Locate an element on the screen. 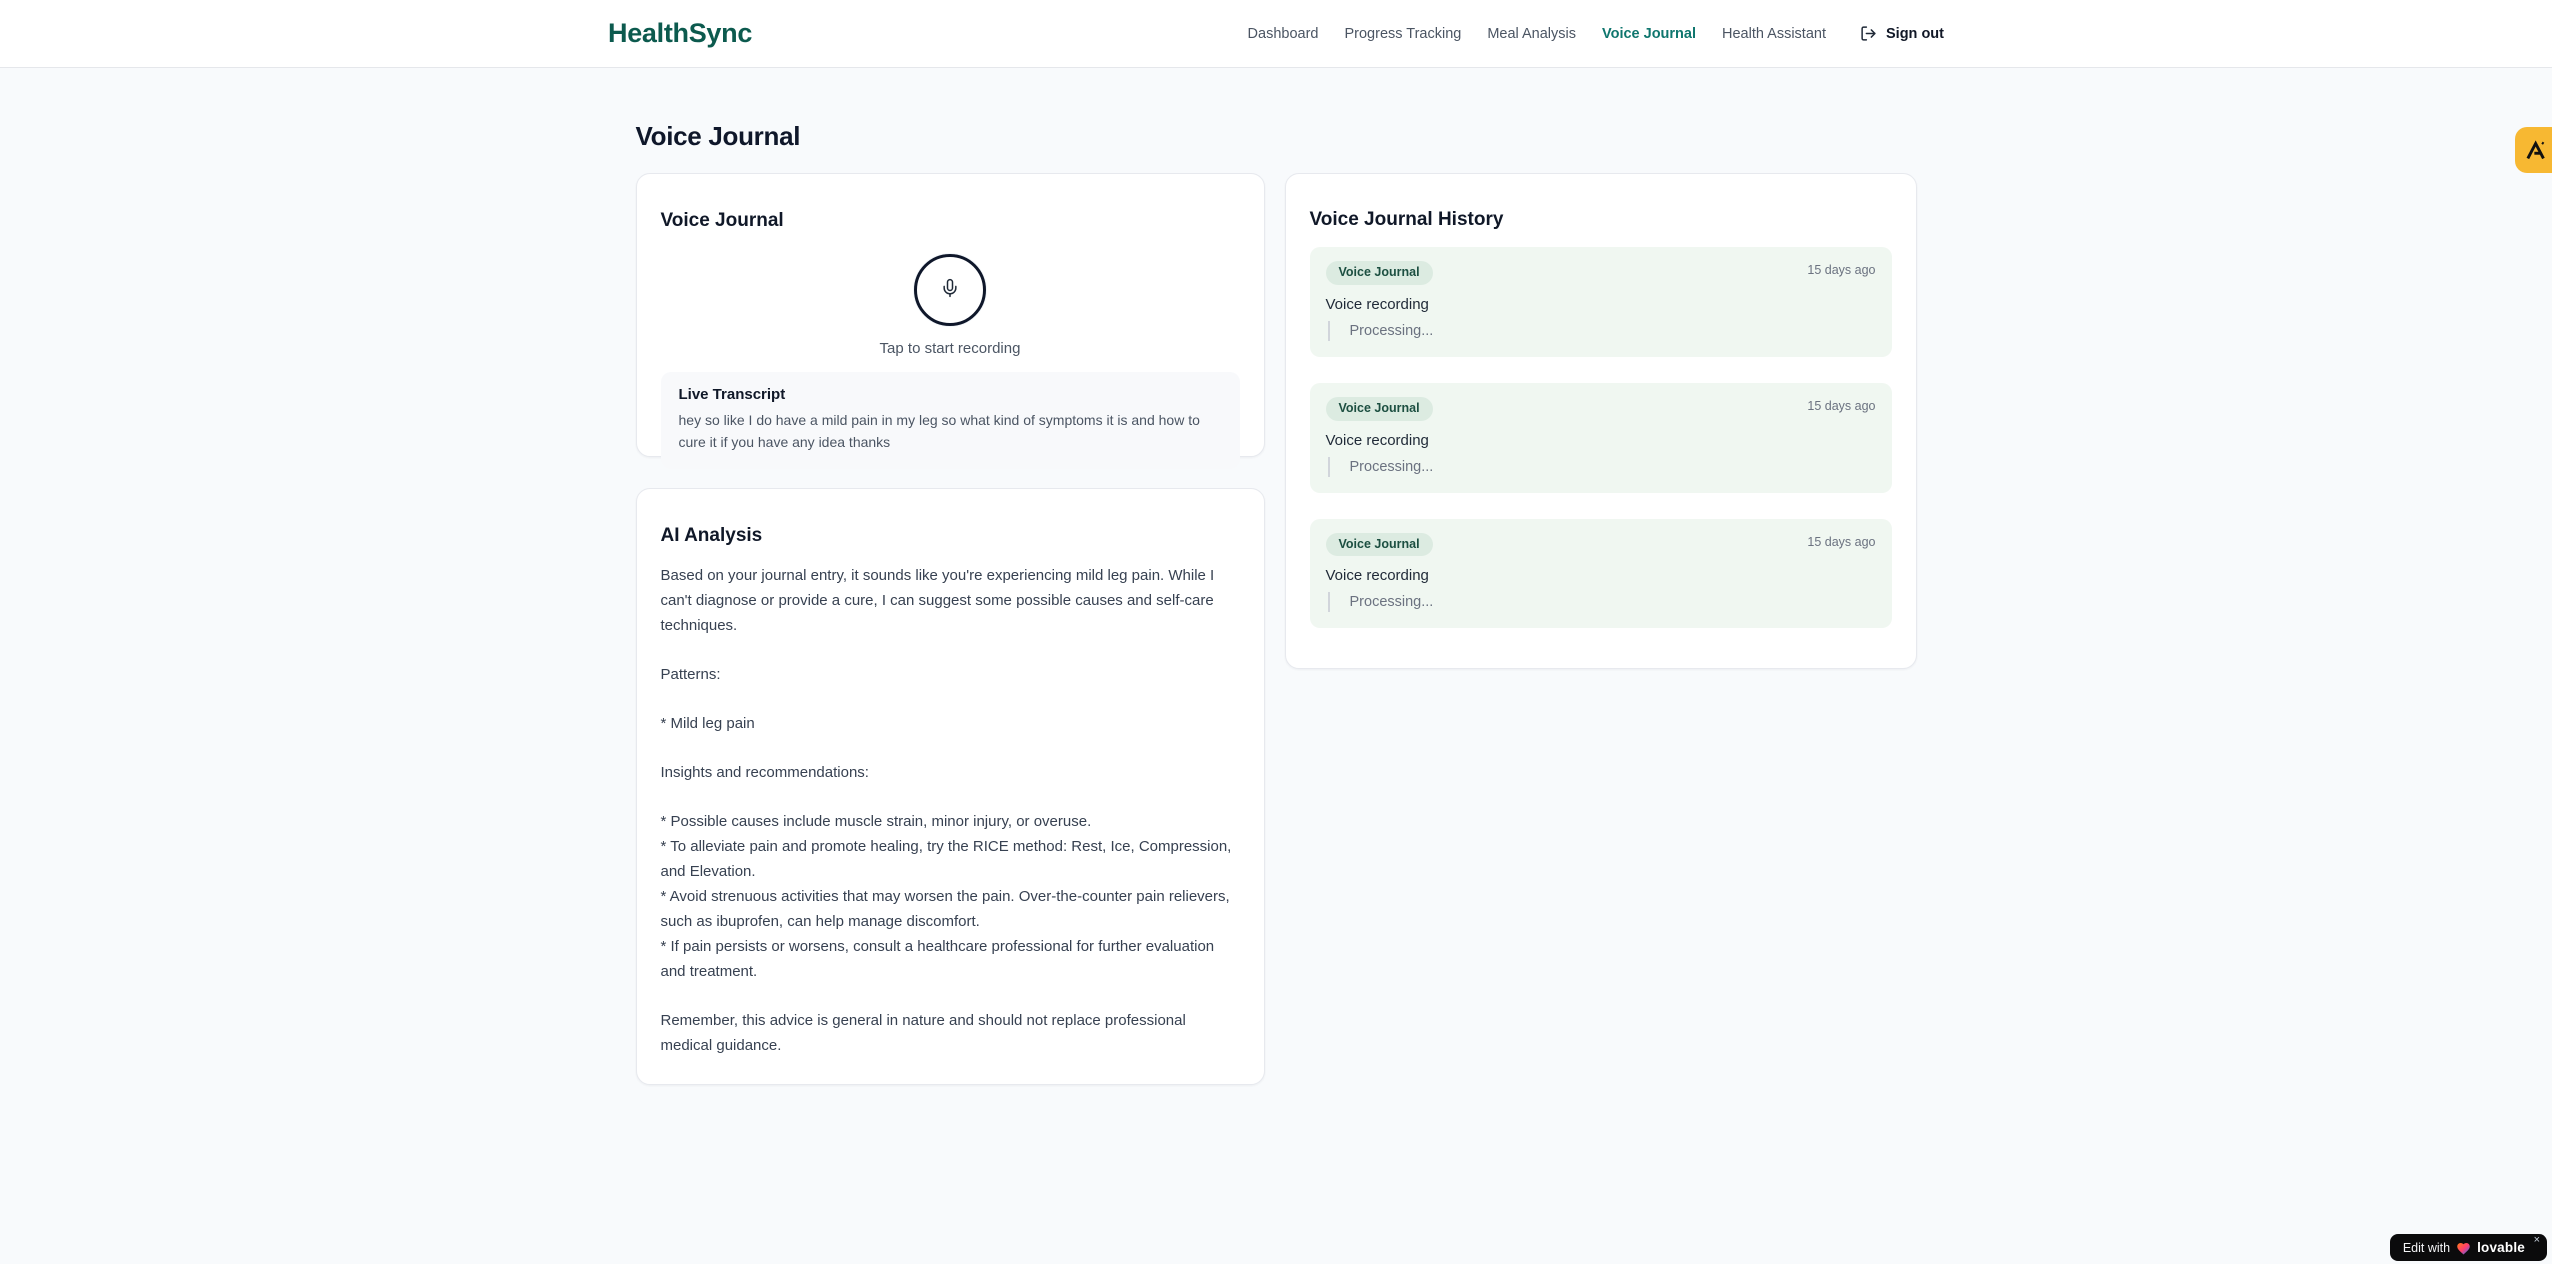 The image size is (2552, 1264). amber-app-badge is located at coordinates (2533, 150).